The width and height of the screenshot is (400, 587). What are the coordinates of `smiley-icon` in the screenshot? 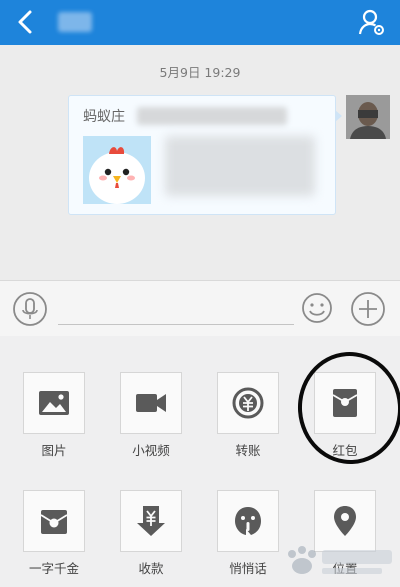 It's located at (317, 308).